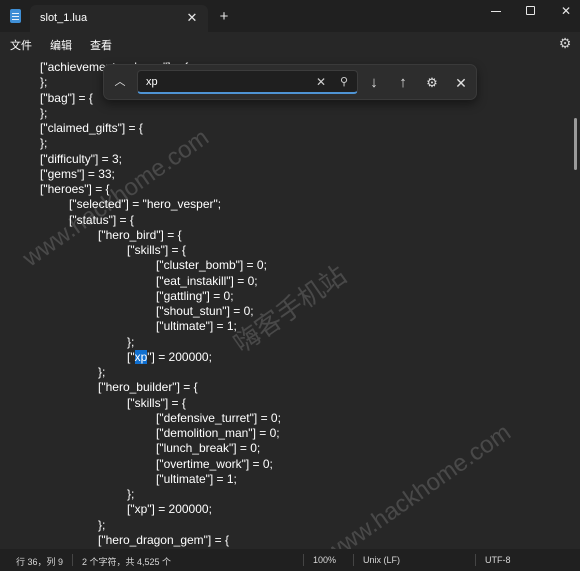 The height and width of the screenshot is (571, 580). I want to click on maximize-icon, so click(530, 10).